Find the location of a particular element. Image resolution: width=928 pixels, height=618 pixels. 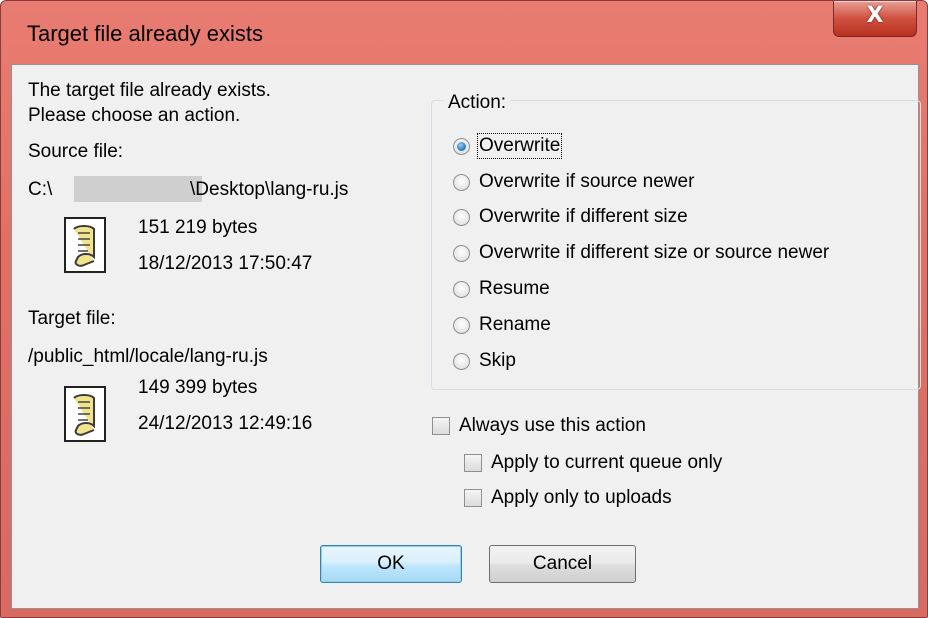

radio-label: Rename is located at coordinates (515, 324).